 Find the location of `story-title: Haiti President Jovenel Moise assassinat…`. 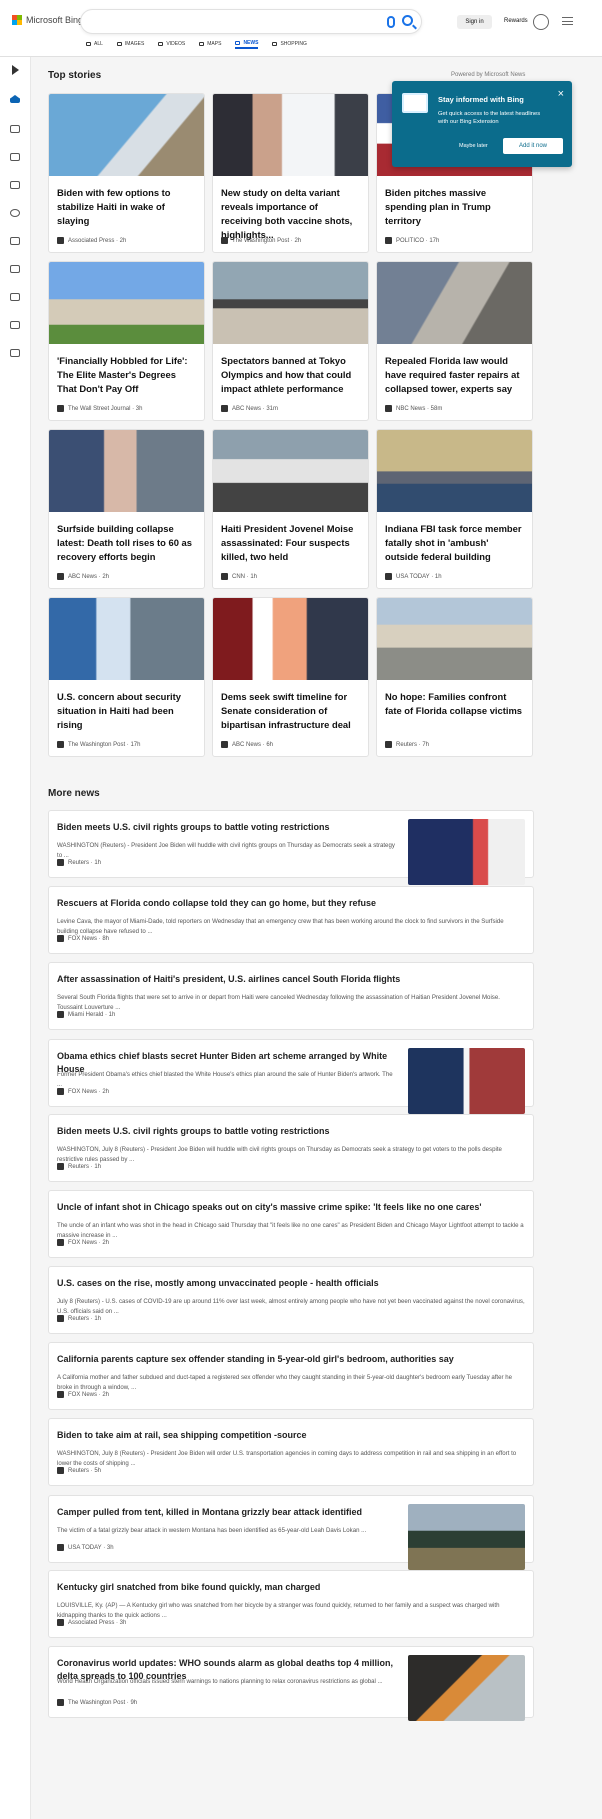

story-title: Haiti President Jovenel Moise assassinat… is located at coordinates (290, 543).